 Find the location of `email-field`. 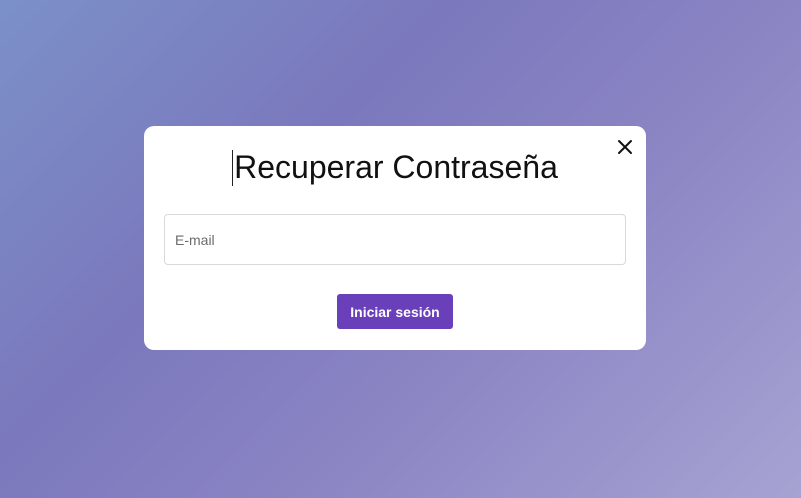

email-field is located at coordinates (395, 239).